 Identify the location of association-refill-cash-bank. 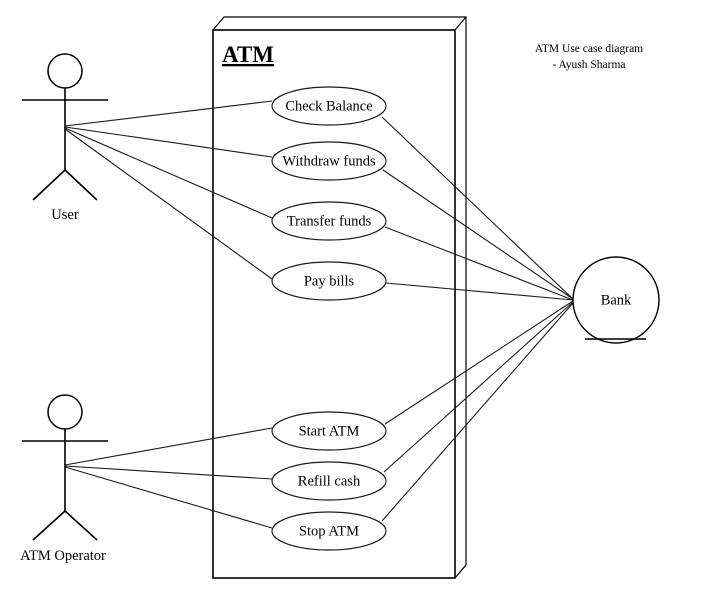
(478, 387).